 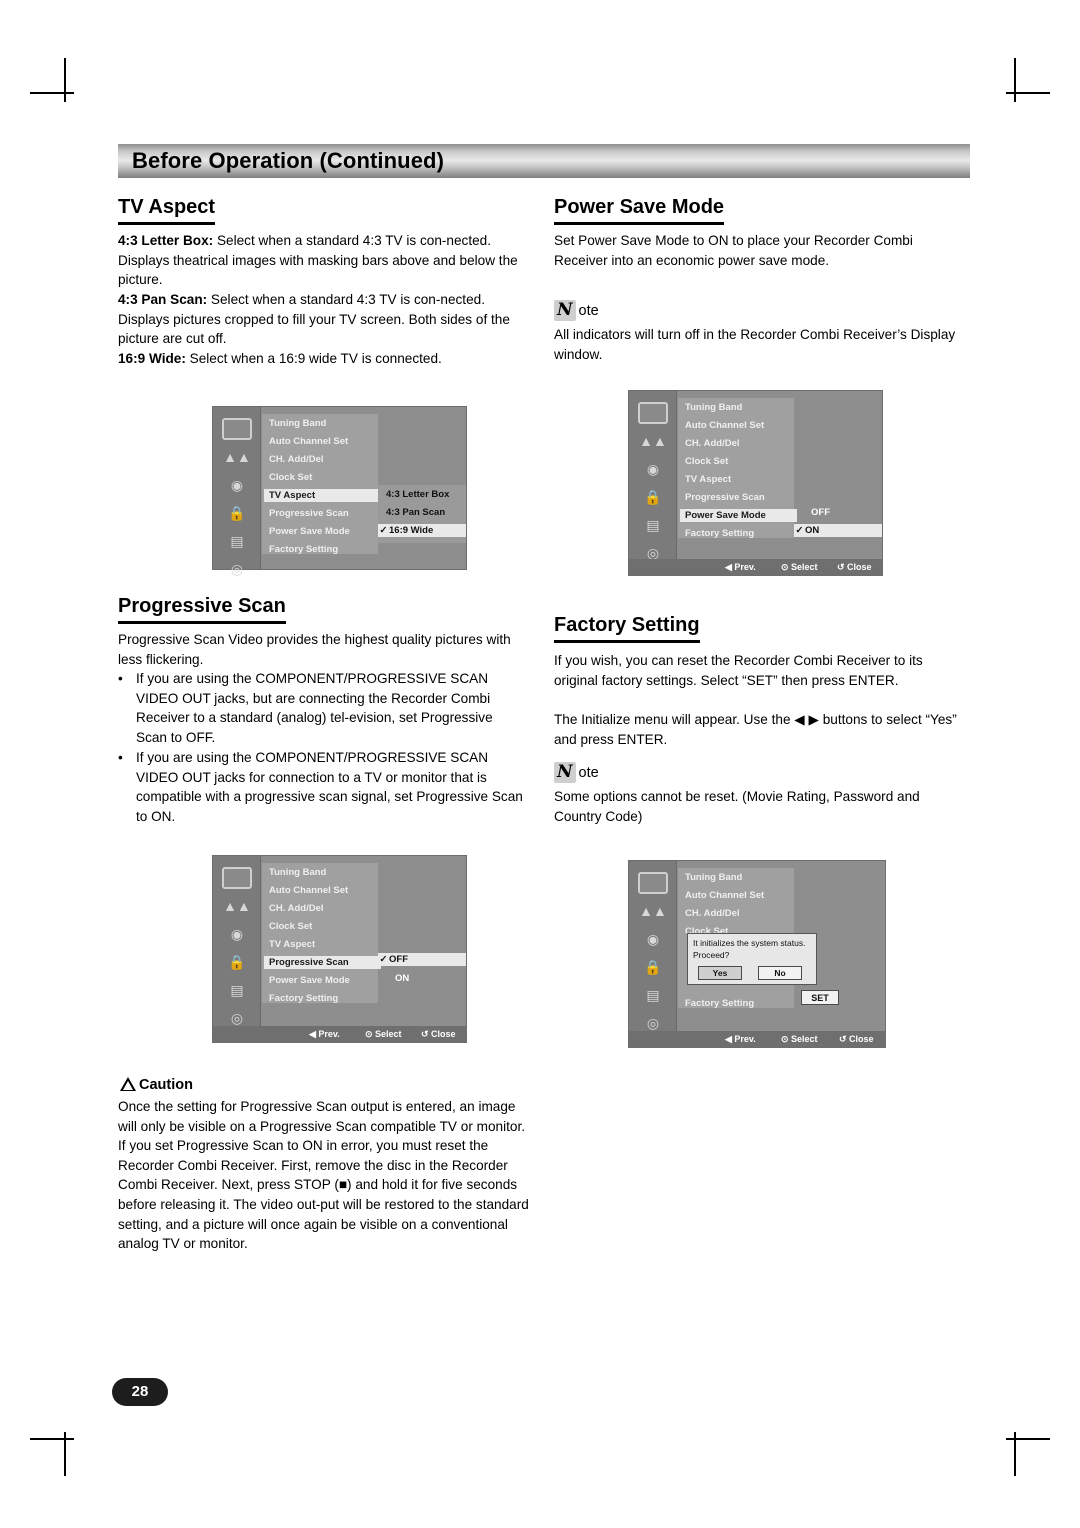 I want to click on section-heading-power-save: Power Save Mode, so click(x=639, y=210).